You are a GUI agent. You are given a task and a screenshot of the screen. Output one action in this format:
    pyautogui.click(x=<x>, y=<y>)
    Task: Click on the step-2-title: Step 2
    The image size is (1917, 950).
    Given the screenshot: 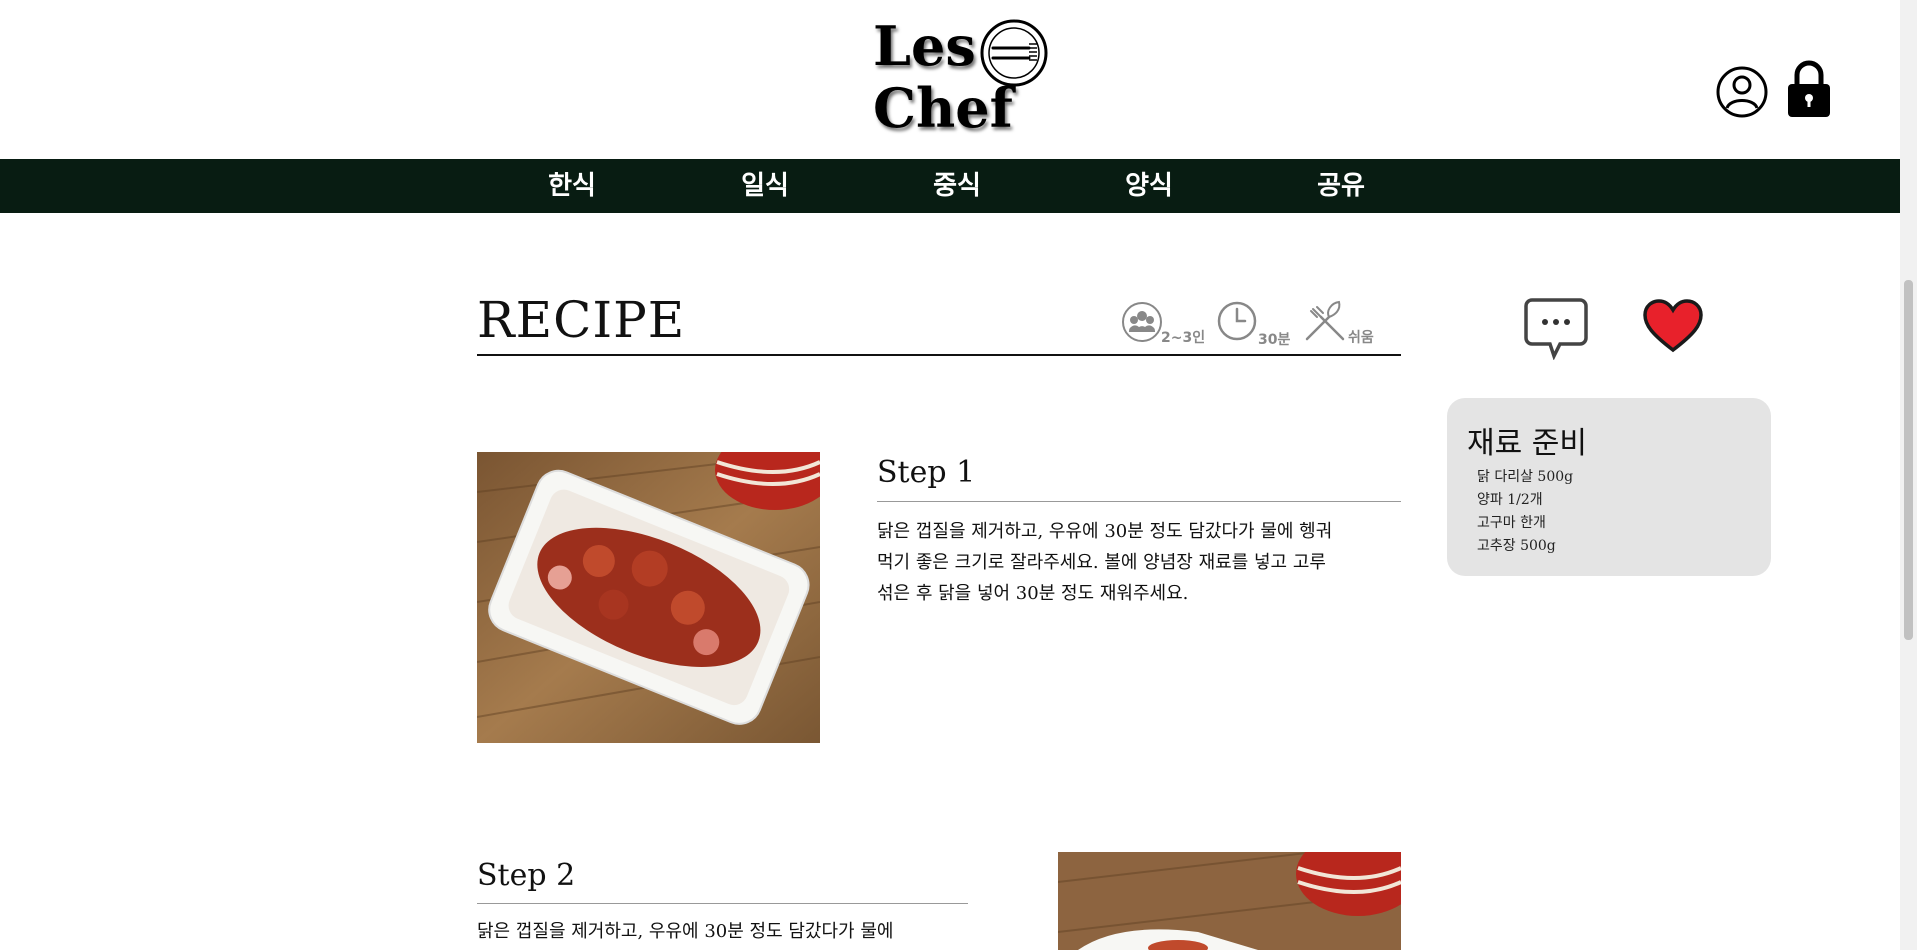 What is the action you would take?
    pyautogui.click(x=526, y=875)
    